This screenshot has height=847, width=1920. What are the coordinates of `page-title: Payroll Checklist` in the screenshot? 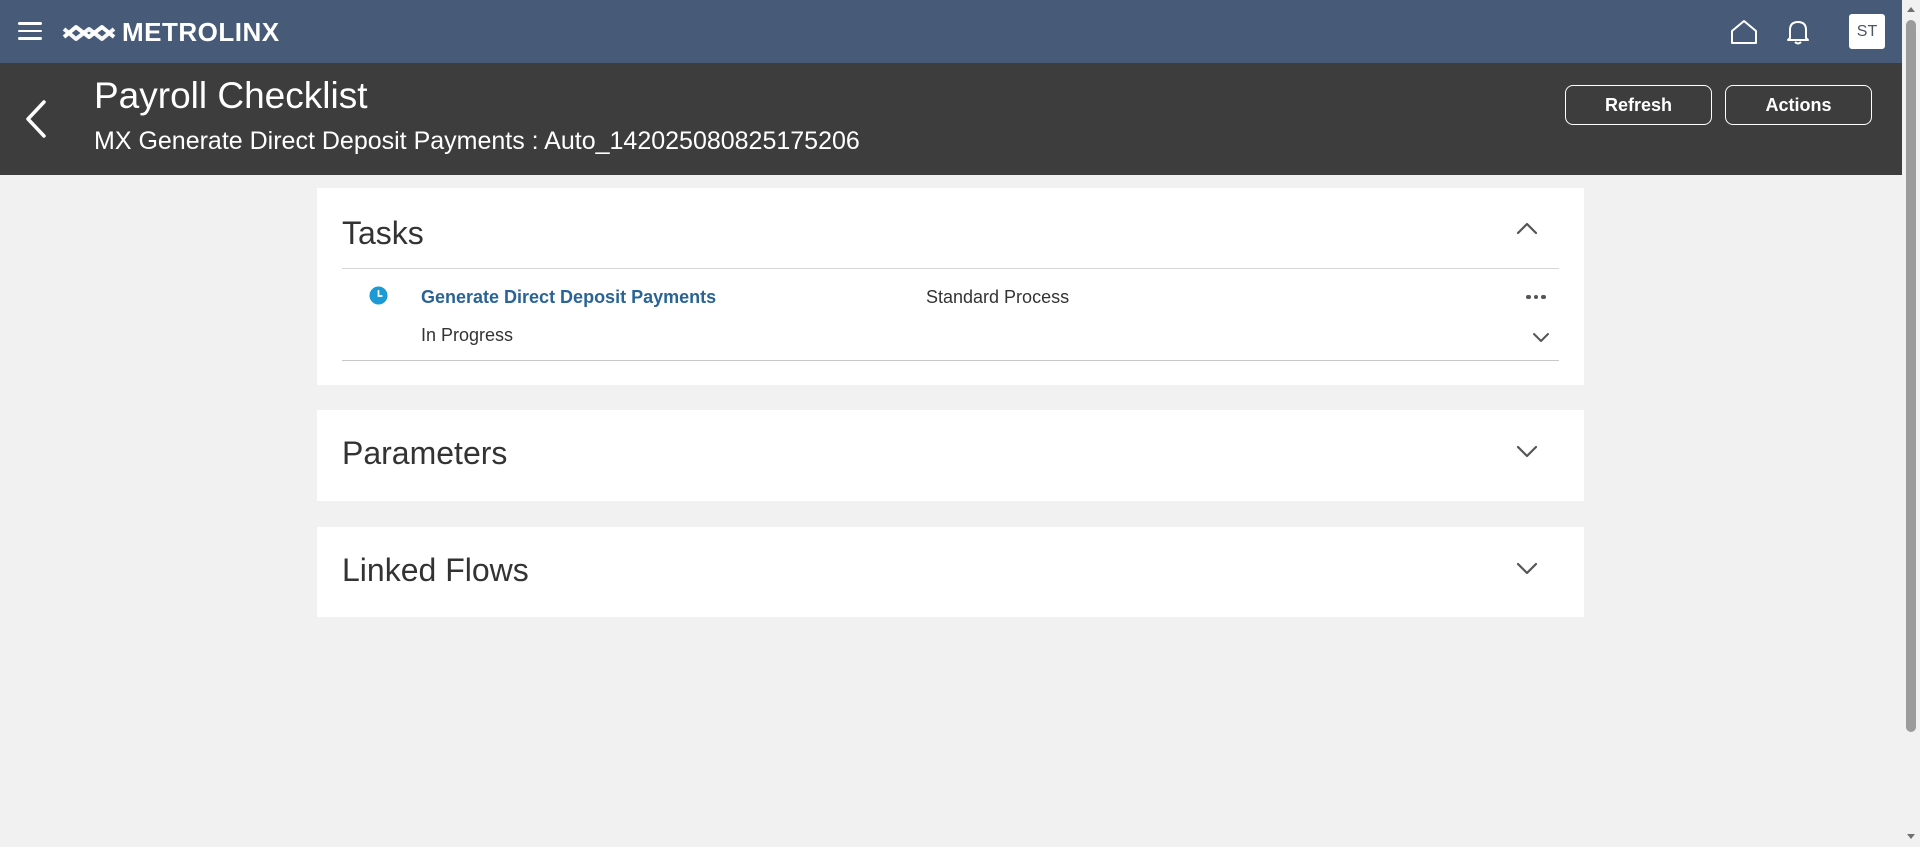 It's located at (231, 95).